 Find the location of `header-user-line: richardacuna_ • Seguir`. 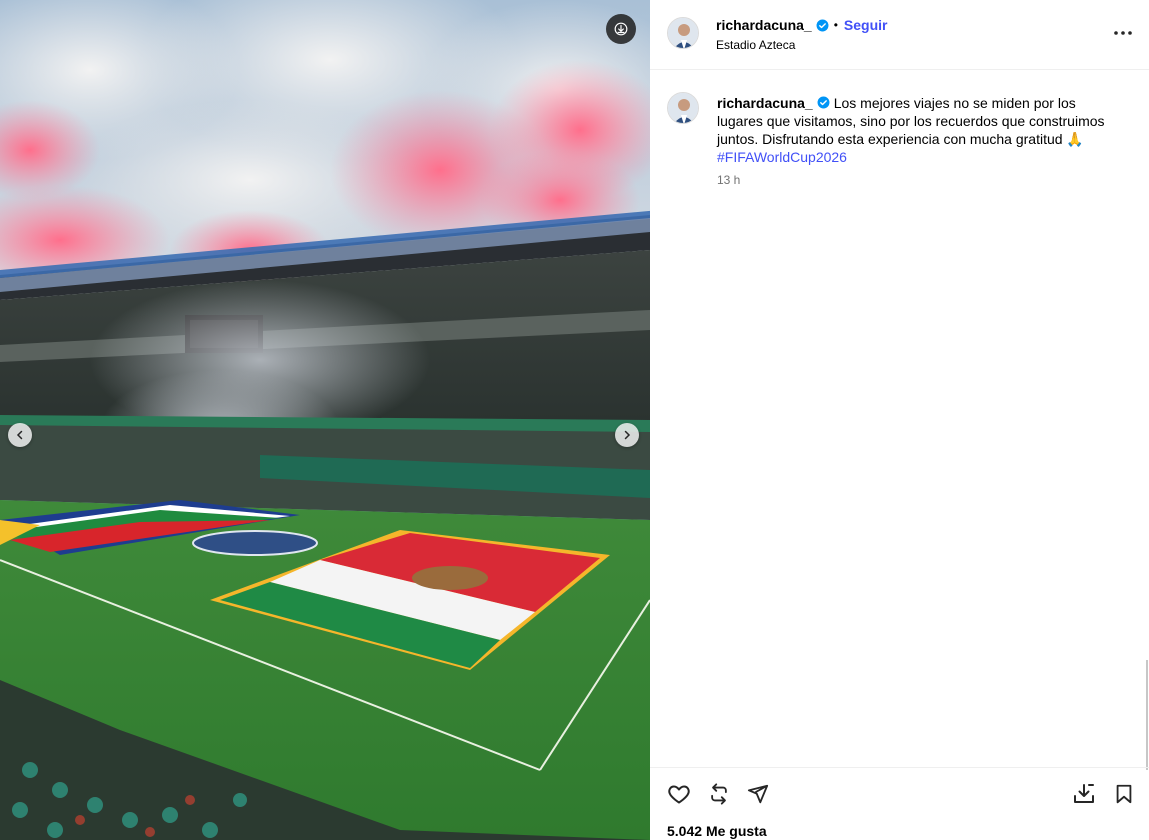

header-user-line: richardacuna_ • Seguir is located at coordinates (802, 25).